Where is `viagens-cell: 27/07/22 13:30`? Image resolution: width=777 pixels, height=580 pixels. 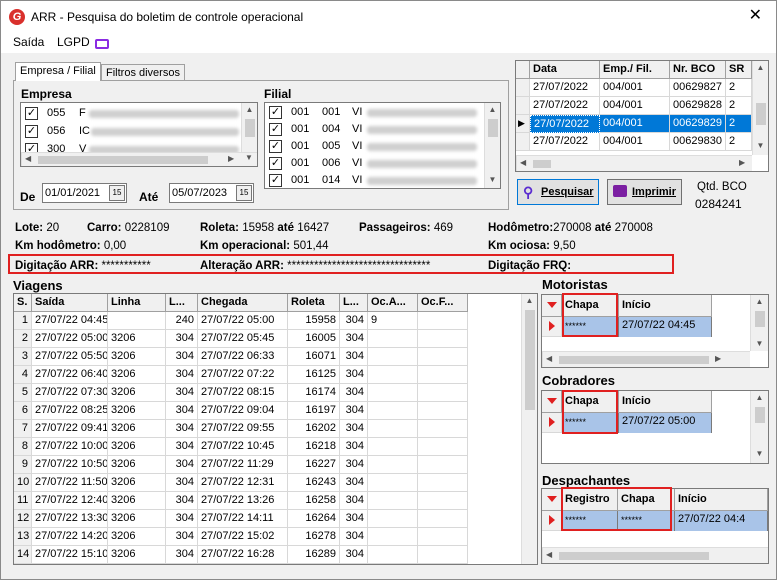
viagens-cell: 27/07/22 13:30 is located at coordinates (70, 519).